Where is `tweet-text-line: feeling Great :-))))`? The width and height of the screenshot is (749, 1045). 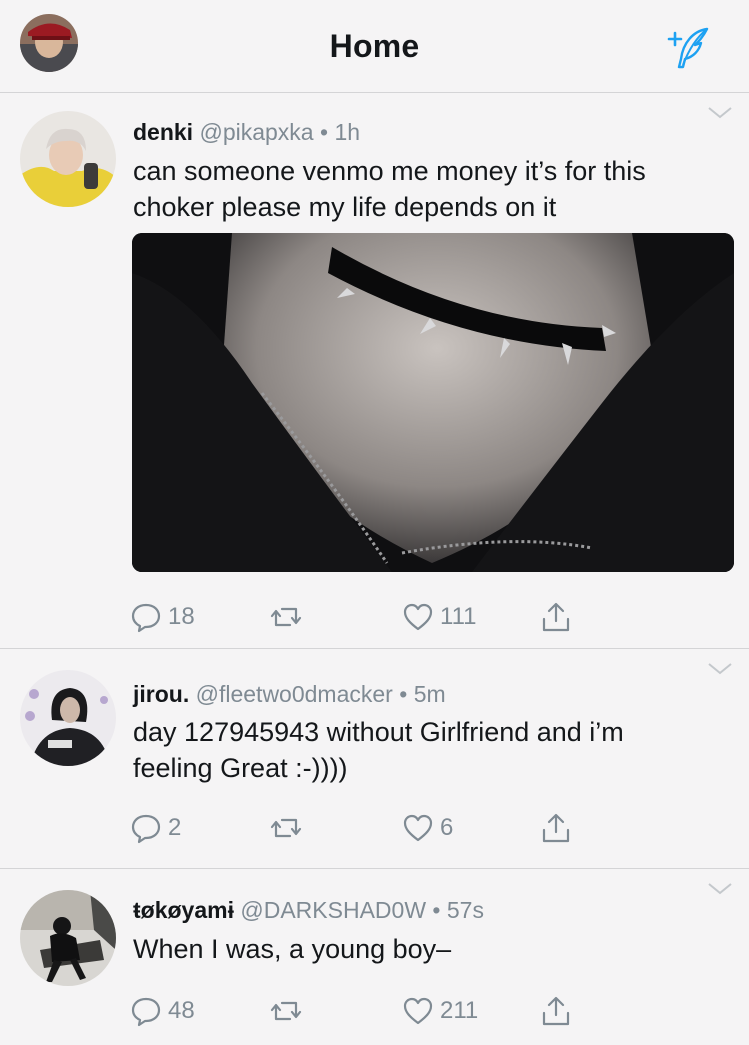 tweet-text-line: feeling Great :-)))) is located at coordinates (240, 768).